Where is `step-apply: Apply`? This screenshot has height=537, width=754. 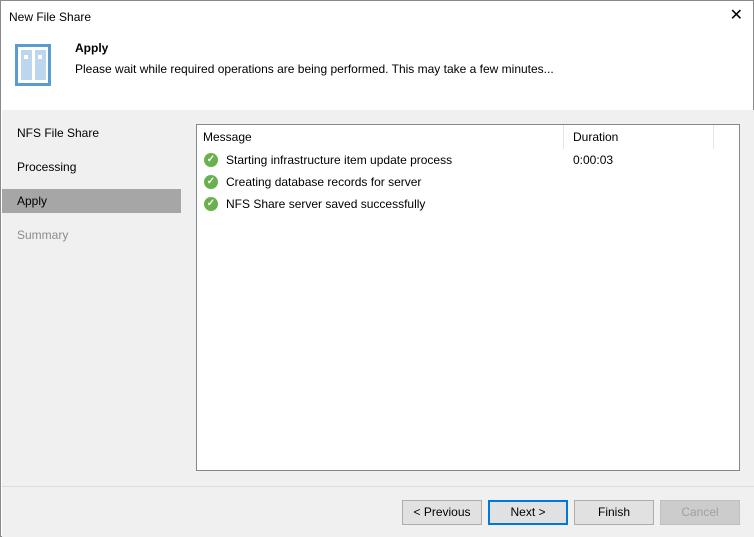
step-apply: Apply is located at coordinates (91, 201).